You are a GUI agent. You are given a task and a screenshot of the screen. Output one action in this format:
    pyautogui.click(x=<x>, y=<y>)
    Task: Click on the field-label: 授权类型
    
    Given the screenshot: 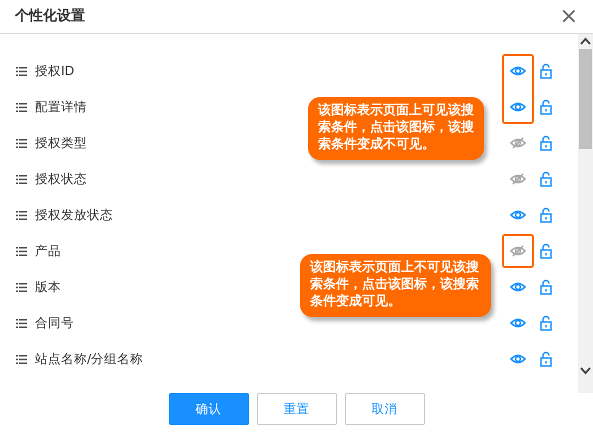 What is the action you would take?
    pyautogui.click(x=61, y=143)
    